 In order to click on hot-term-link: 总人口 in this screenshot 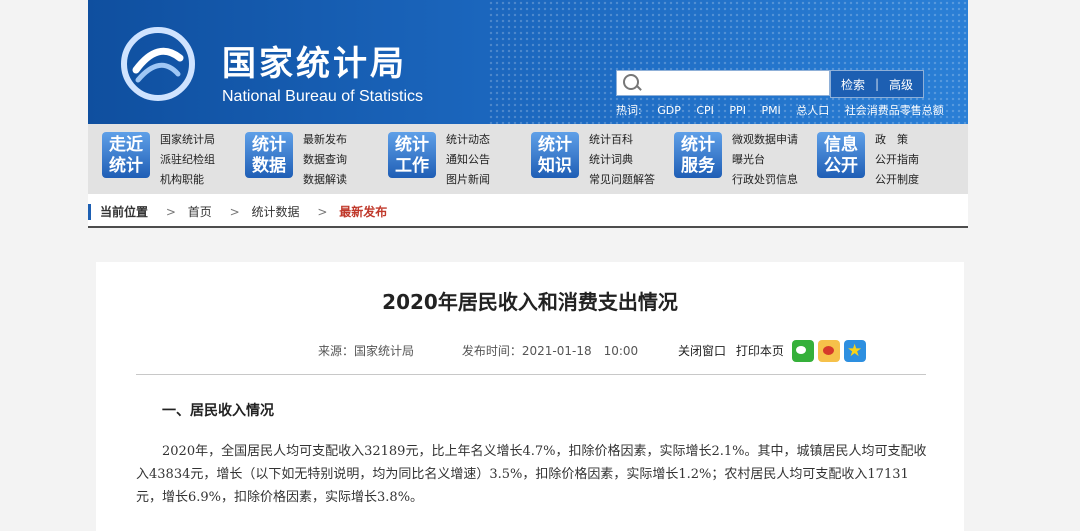, I will do `click(812, 110)`.